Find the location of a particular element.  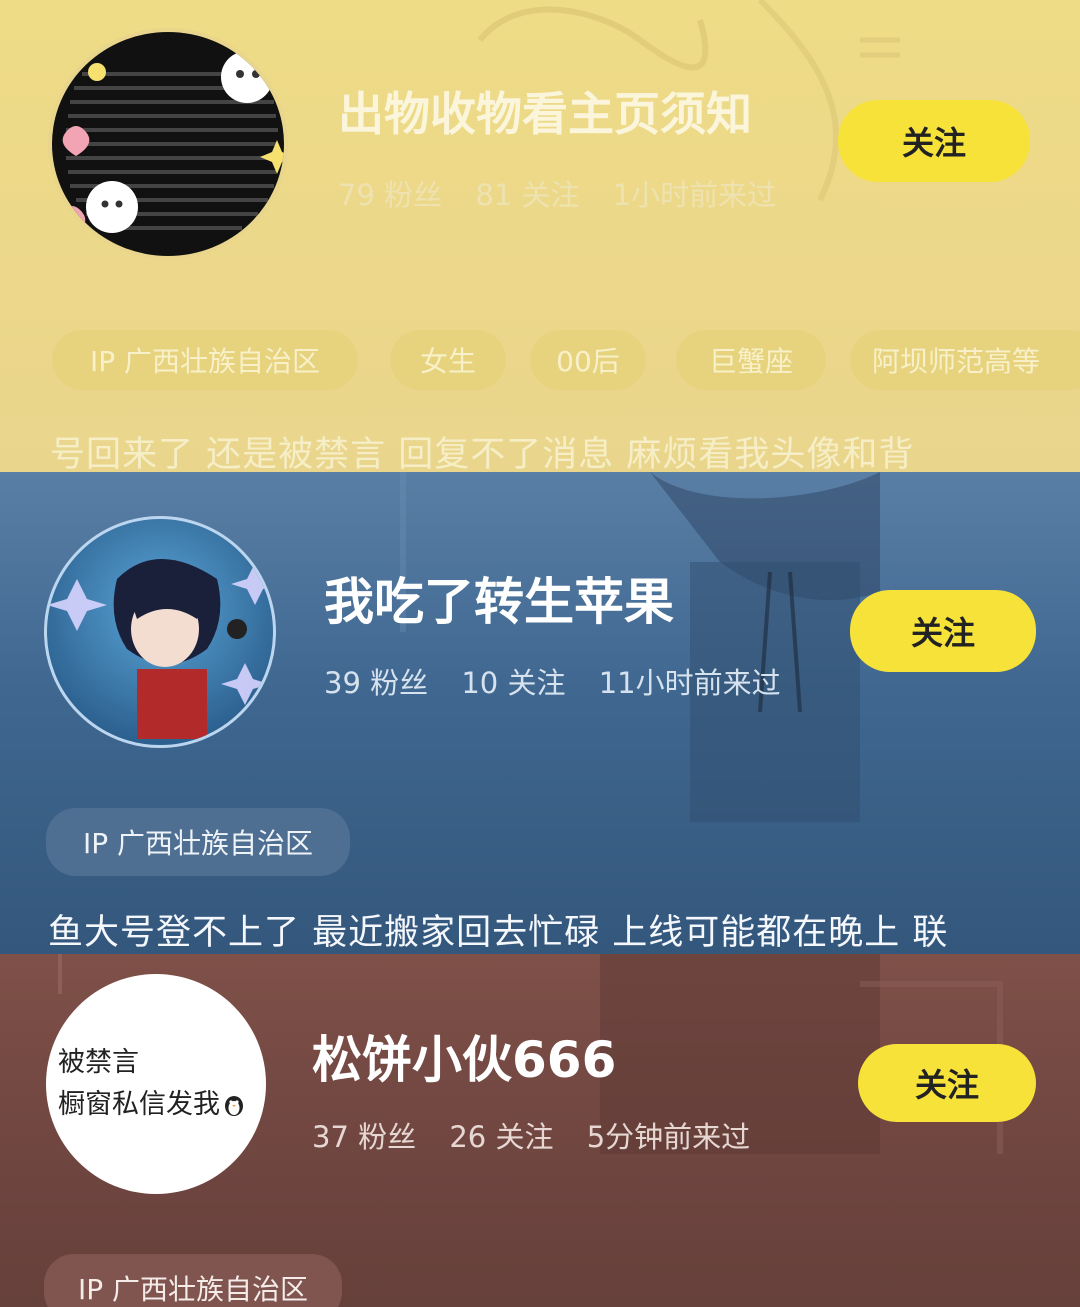

user-stats: 39 粉丝 10 关注 11小时前来过 is located at coordinates (564, 681).